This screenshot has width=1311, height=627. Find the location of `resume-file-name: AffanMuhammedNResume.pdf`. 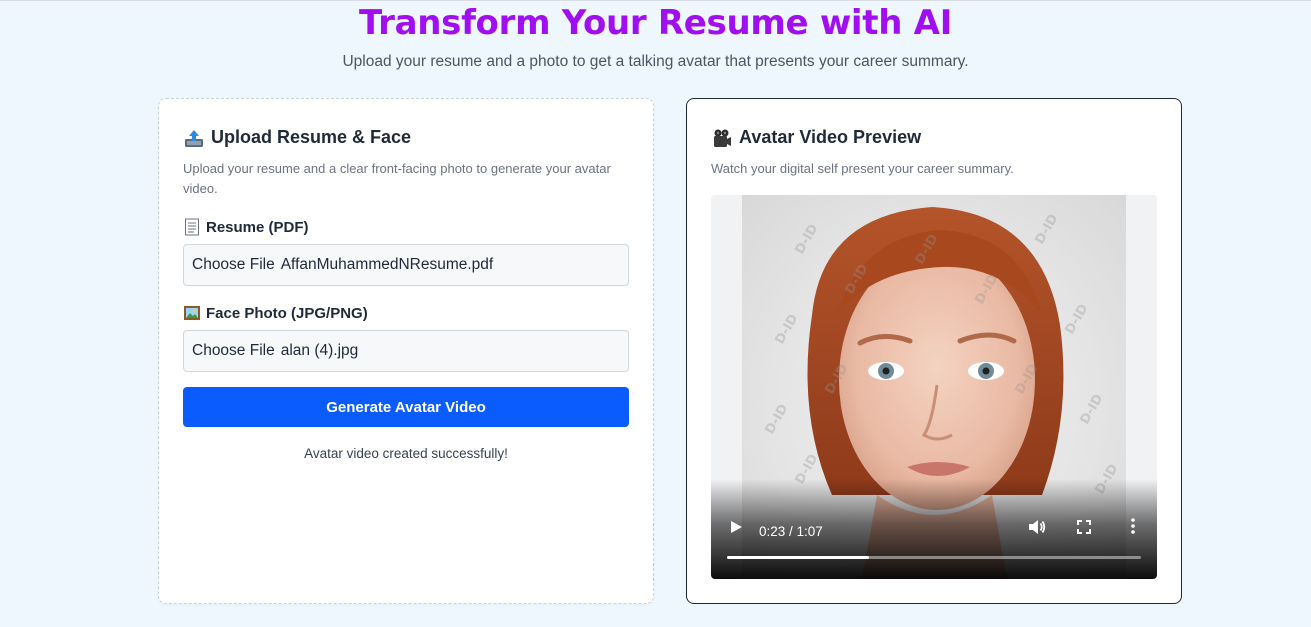

resume-file-name: AffanMuhammedNResume.pdf is located at coordinates (387, 264).